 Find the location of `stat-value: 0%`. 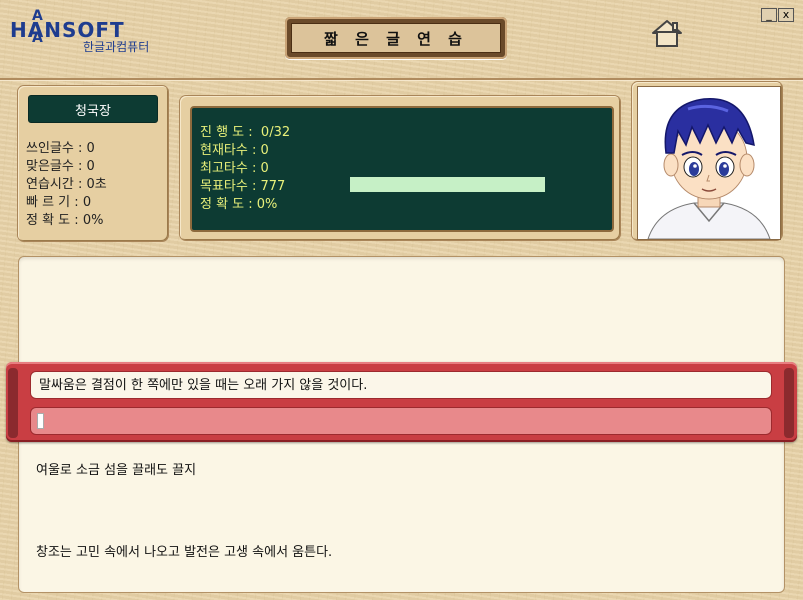

stat-value: 0% is located at coordinates (93, 220).